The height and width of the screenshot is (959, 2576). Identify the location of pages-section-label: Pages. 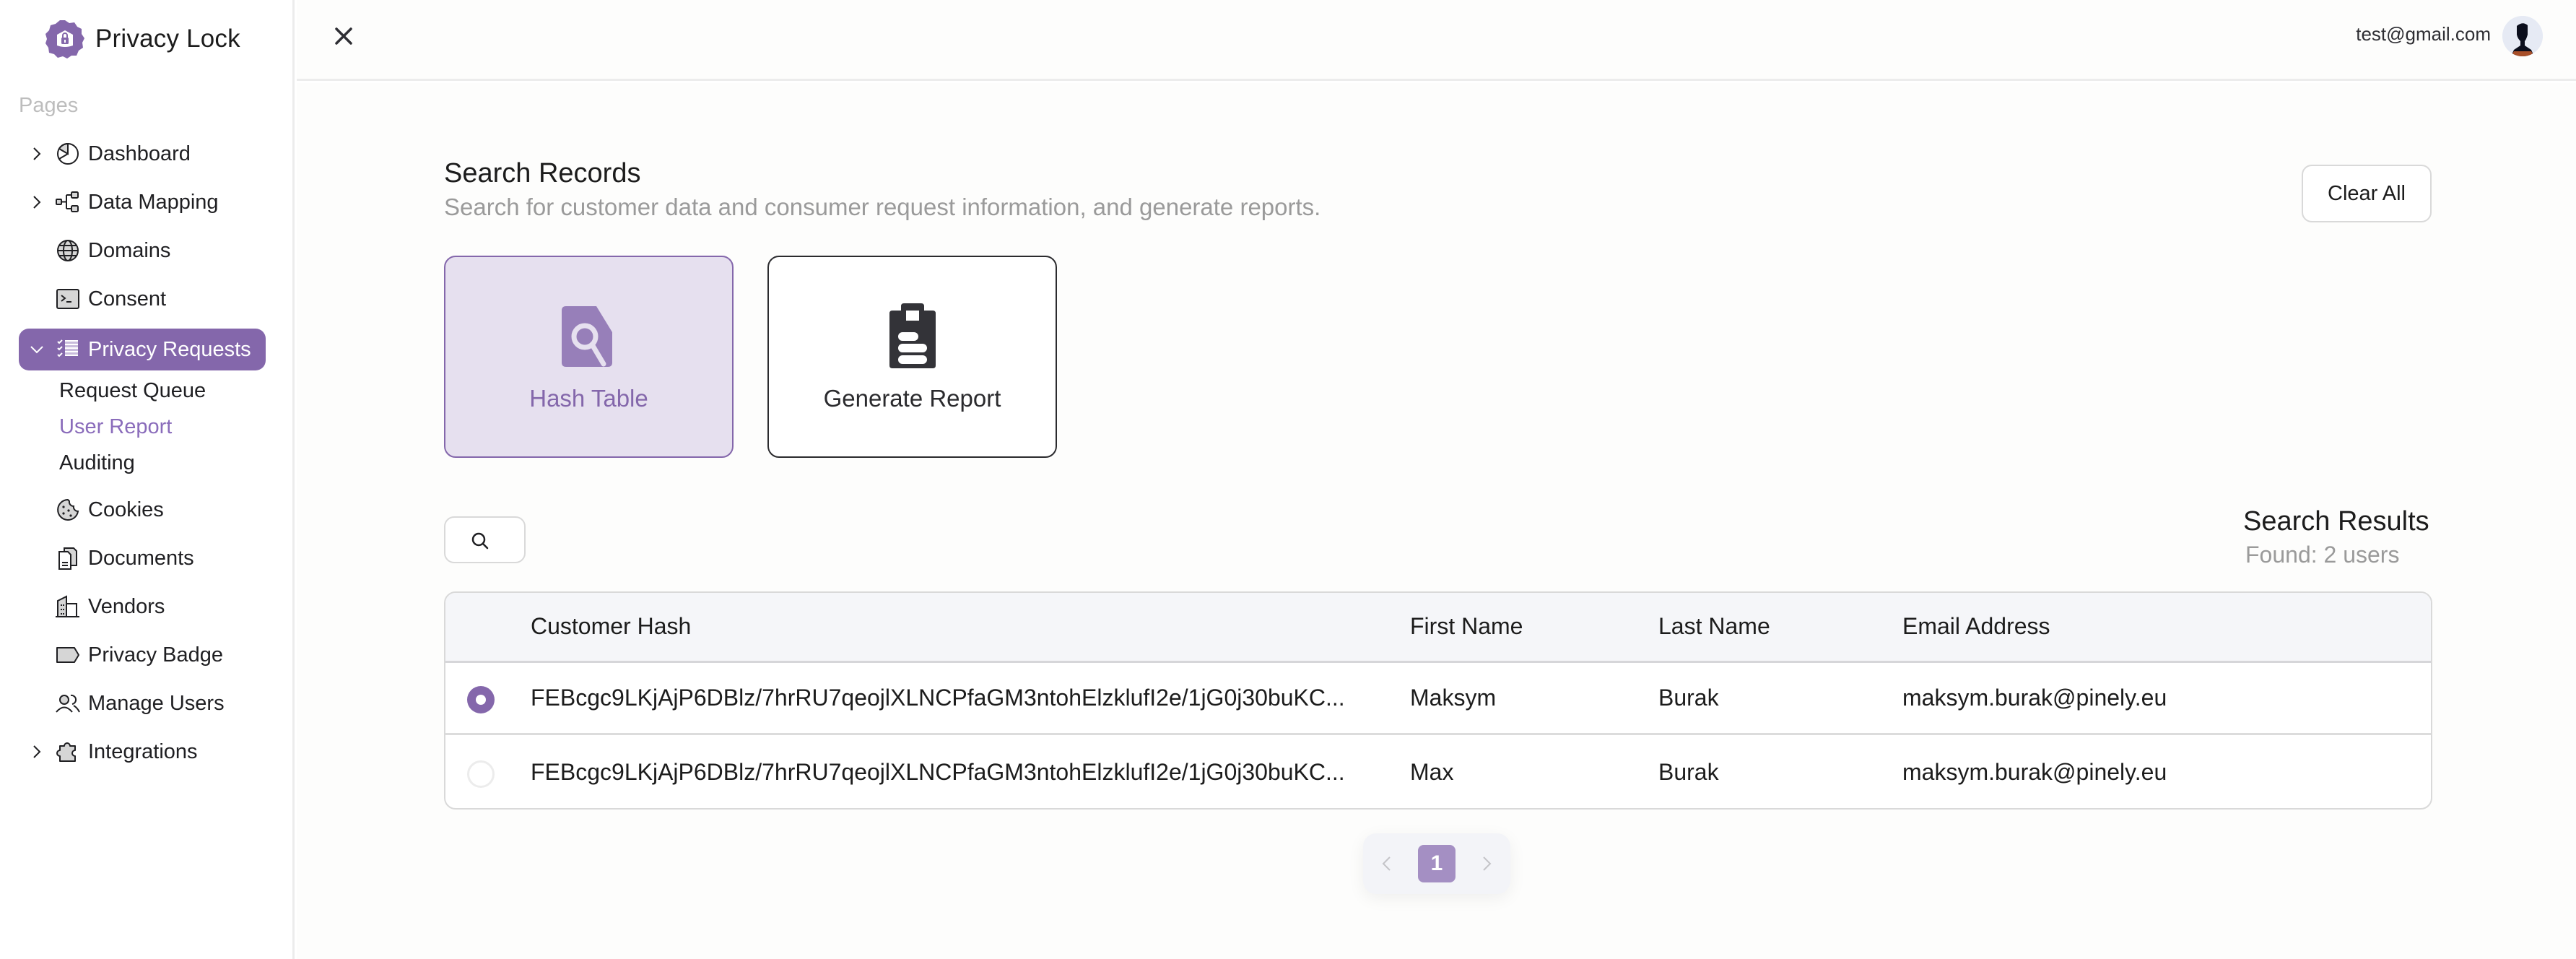
(49, 106).